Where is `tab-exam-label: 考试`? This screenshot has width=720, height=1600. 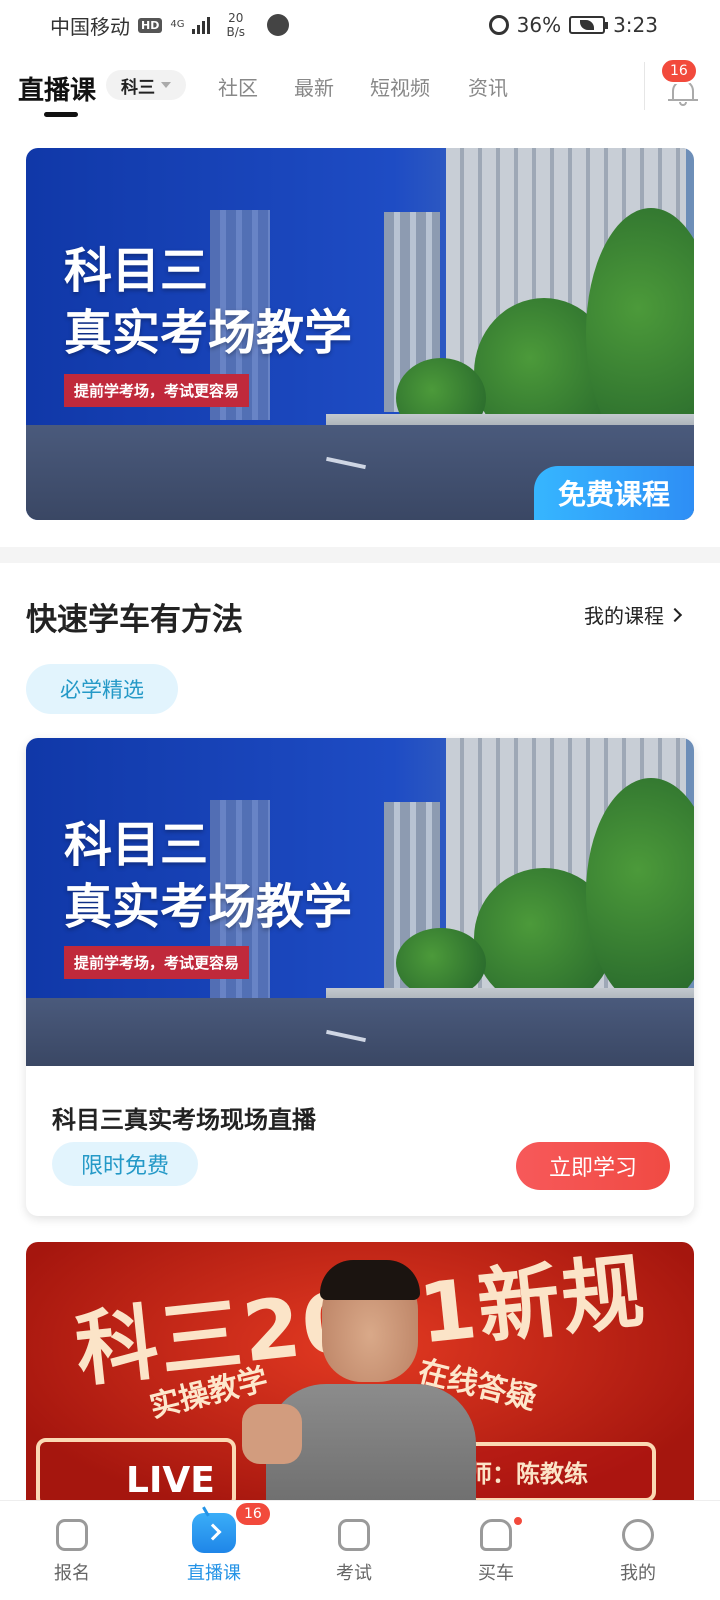
tab-exam-label: 考试 is located at coordinates (354, 1573).